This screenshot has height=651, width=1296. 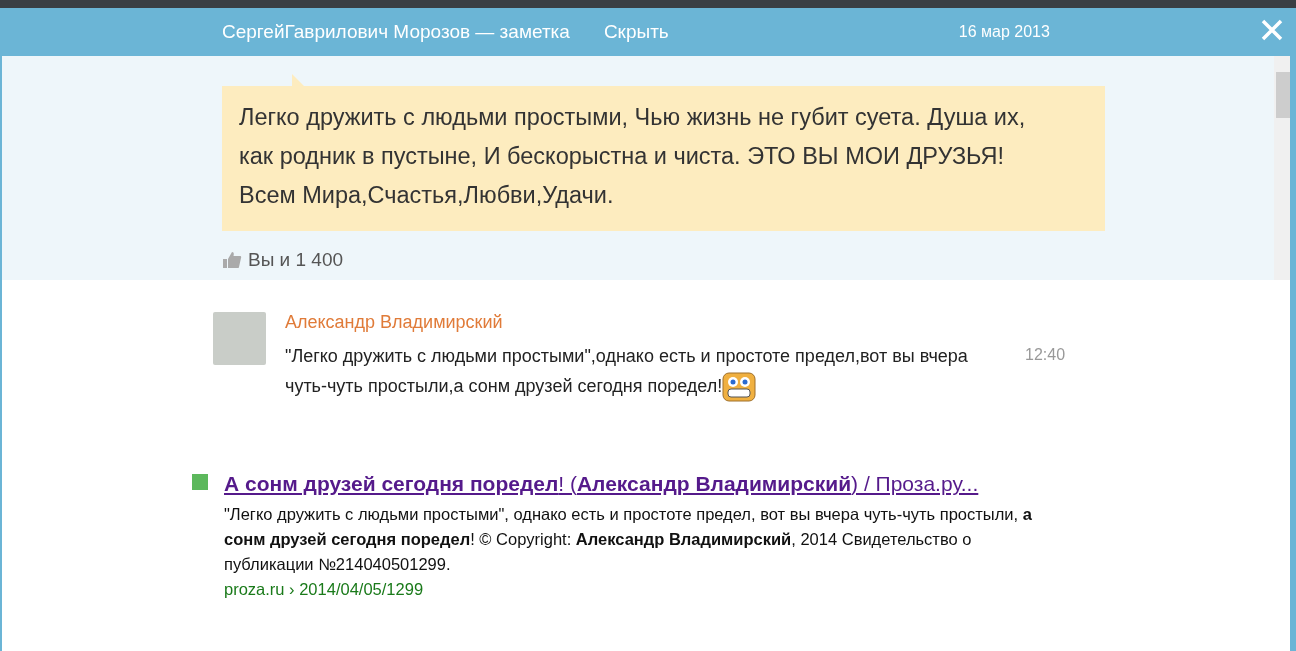 I want to click on comment-text: "Легко дружить с людьми простыми",однако есть и простоте предел,вот вы вчера чуть-чуть простыли,а сонм друзей сегодня поредел!, so click(x=630, y=372).